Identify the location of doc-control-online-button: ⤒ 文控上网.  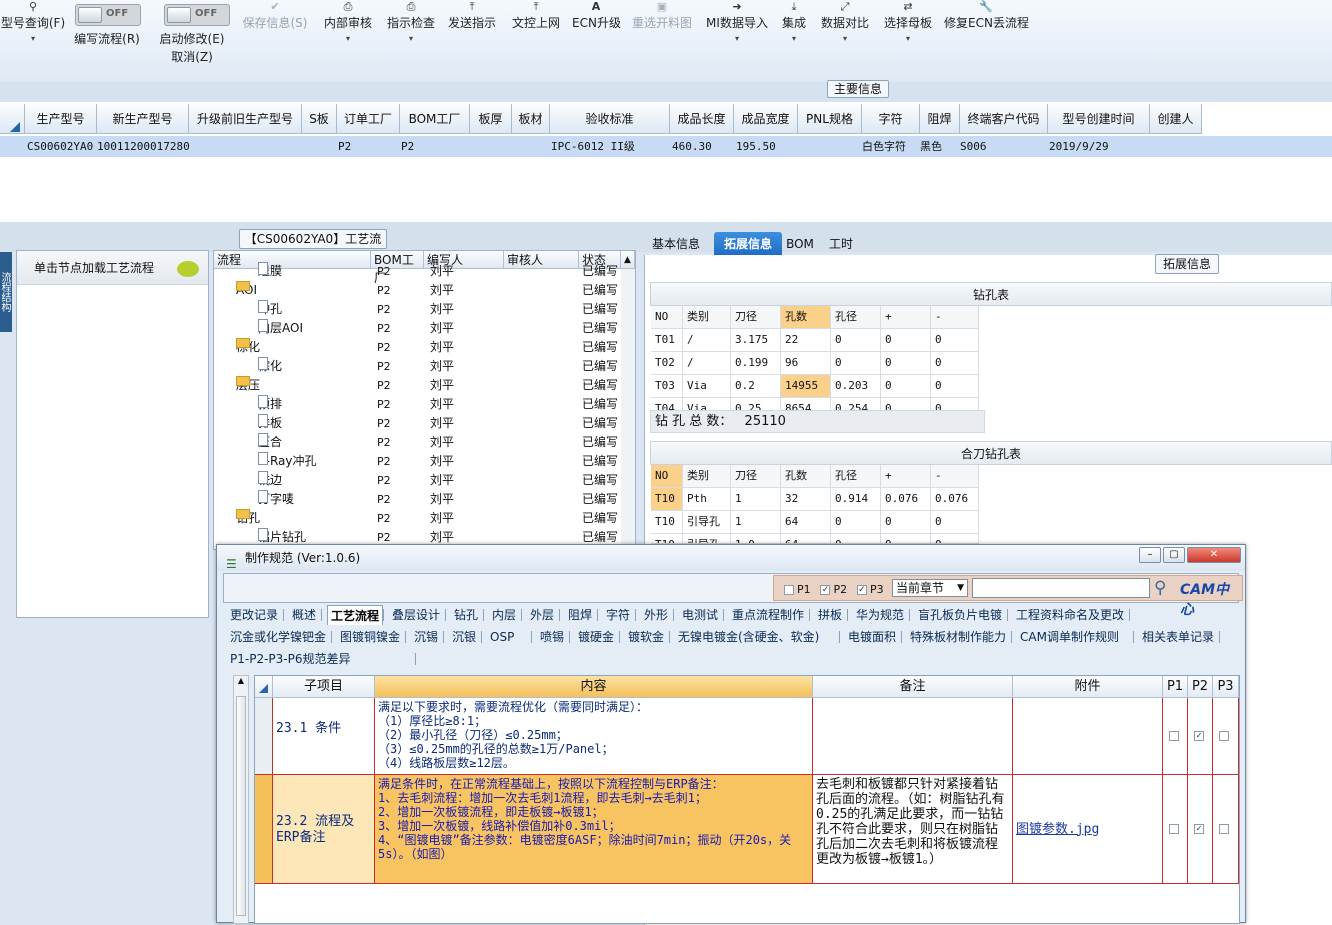
(536, 31).